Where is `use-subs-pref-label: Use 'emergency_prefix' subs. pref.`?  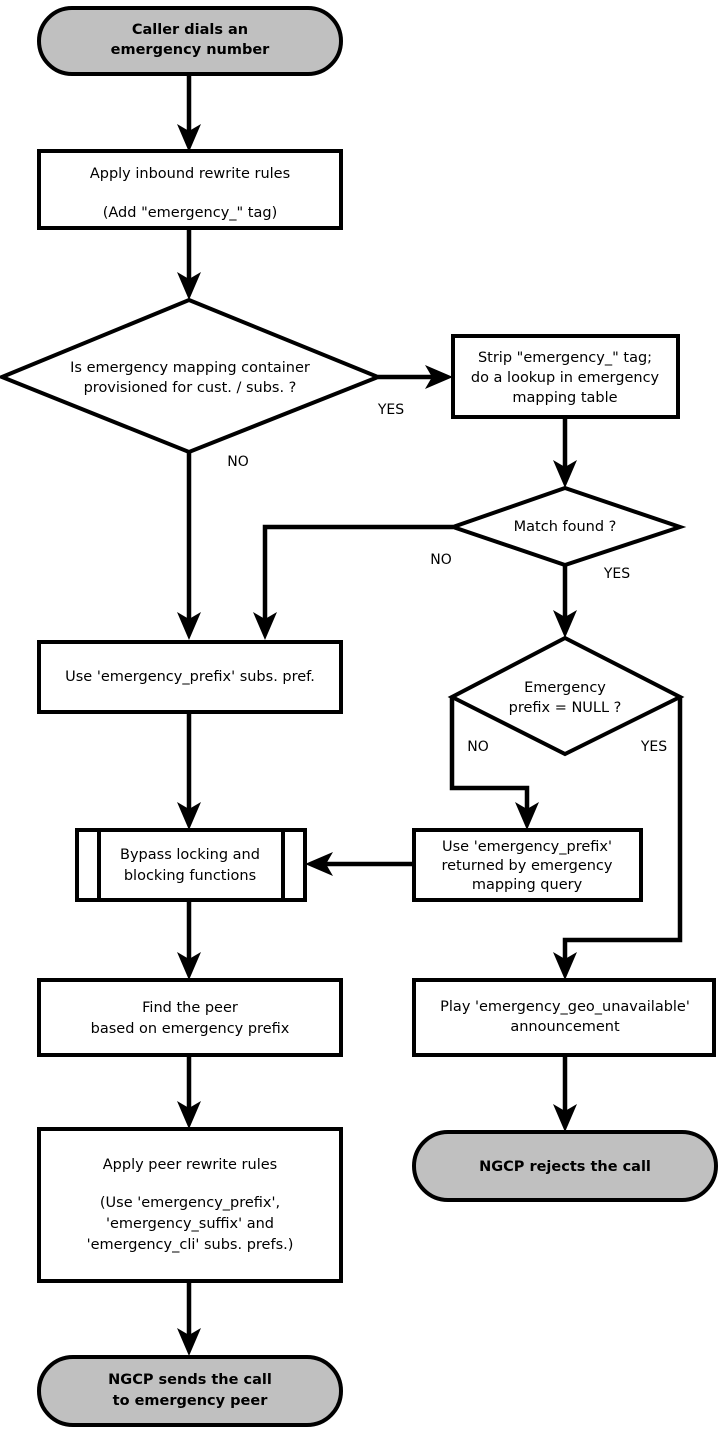
use-subs-pref-label: Use 'emergency_prefix' subs. pref. is located at coordinates (190, 677).